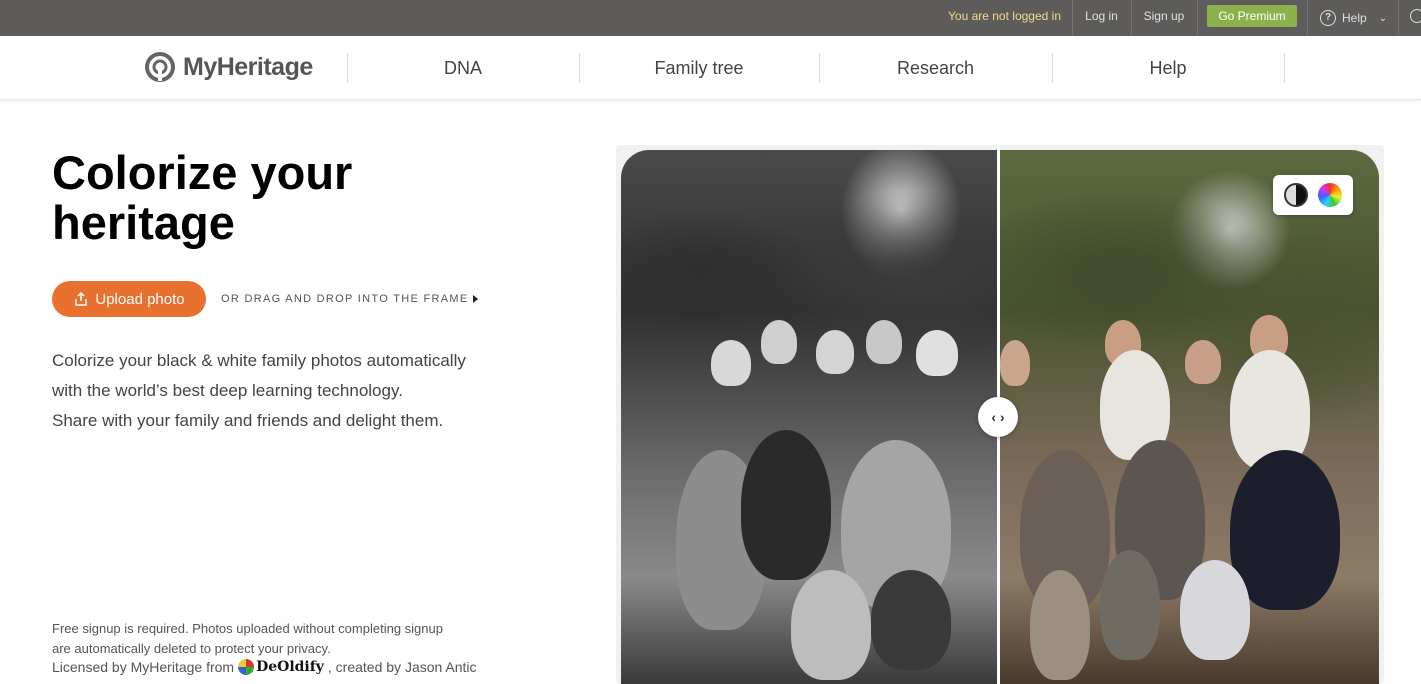  What do you see at coordinates (1328, 18) in the screenshot?
I see `help-icon: ?` at bounding box center [1328, 18].